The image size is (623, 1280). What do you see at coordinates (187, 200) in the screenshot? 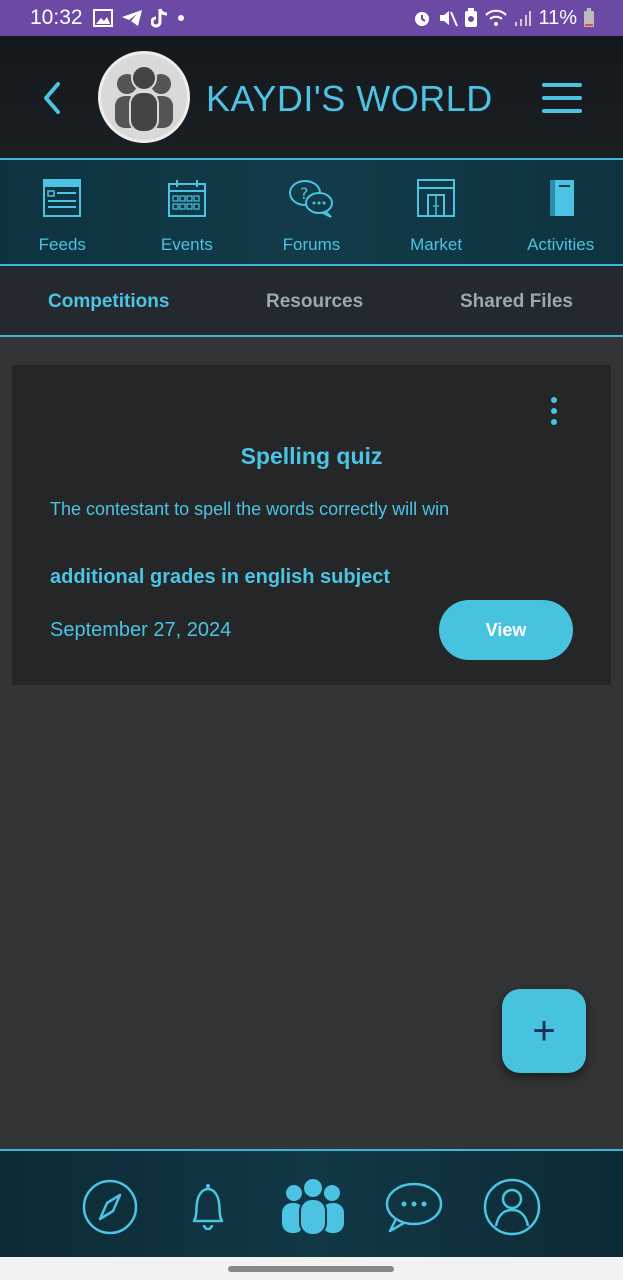
I see `calendar-icon` at bounding box center [187, 200].